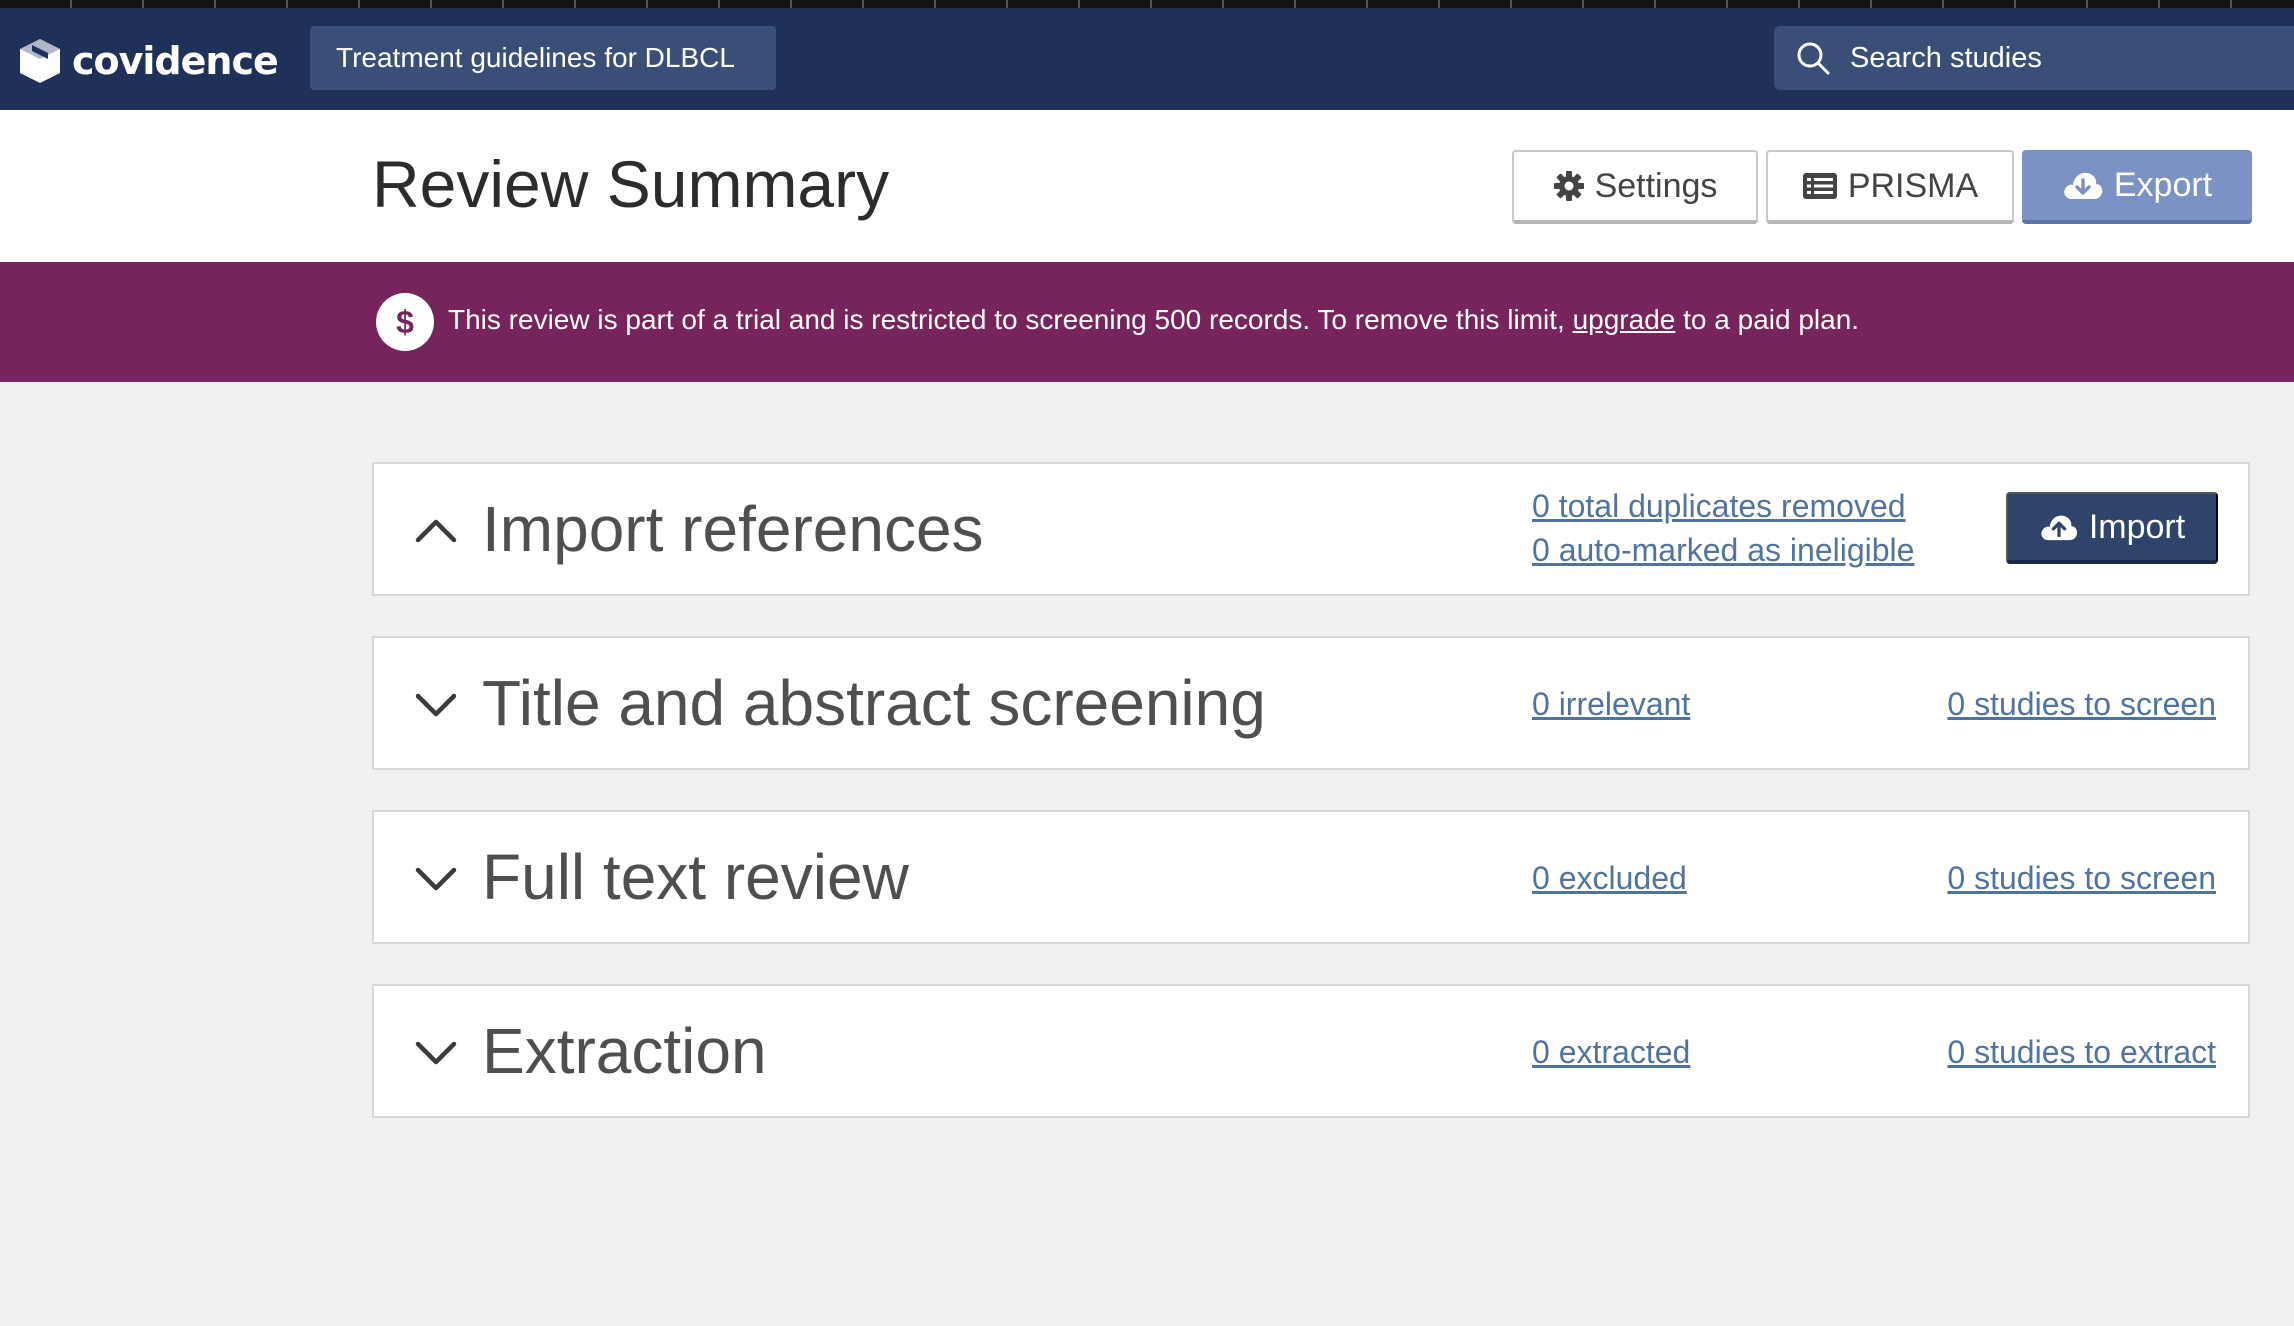 Image resolution: width=2294 pixels, height=1326 pixels. I want to click on chevron-up-icon, so click(436, 530).